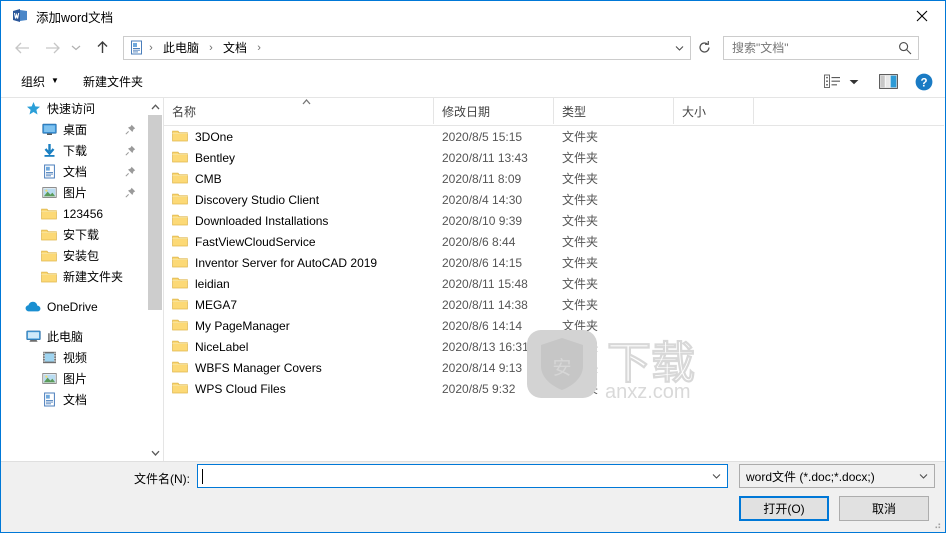  I want to click on back-button, so click(22, 48).